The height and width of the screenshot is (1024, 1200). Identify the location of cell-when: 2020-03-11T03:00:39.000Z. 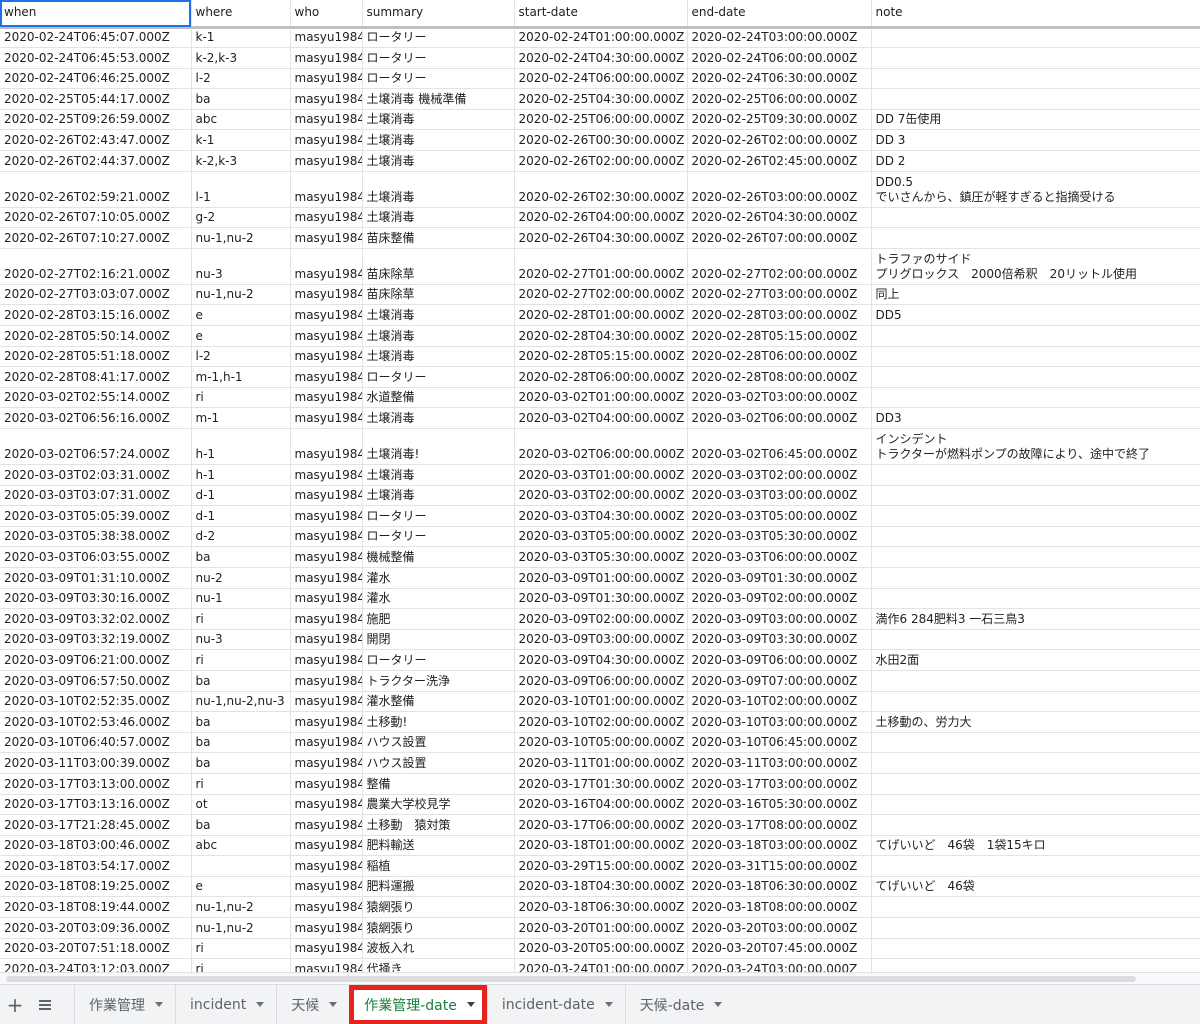
(96, 763).